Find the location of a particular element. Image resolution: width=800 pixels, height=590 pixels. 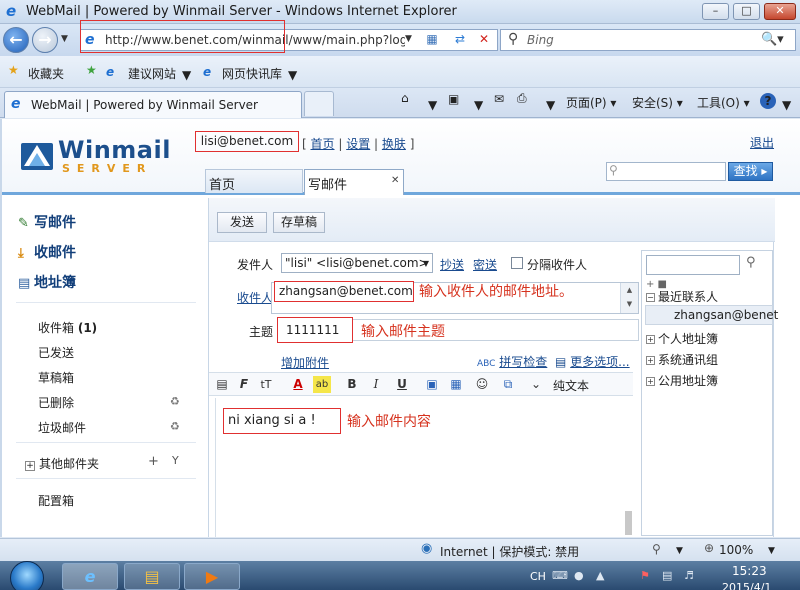

subject-value-box: 1111111 is located at coordinates (315, 330).